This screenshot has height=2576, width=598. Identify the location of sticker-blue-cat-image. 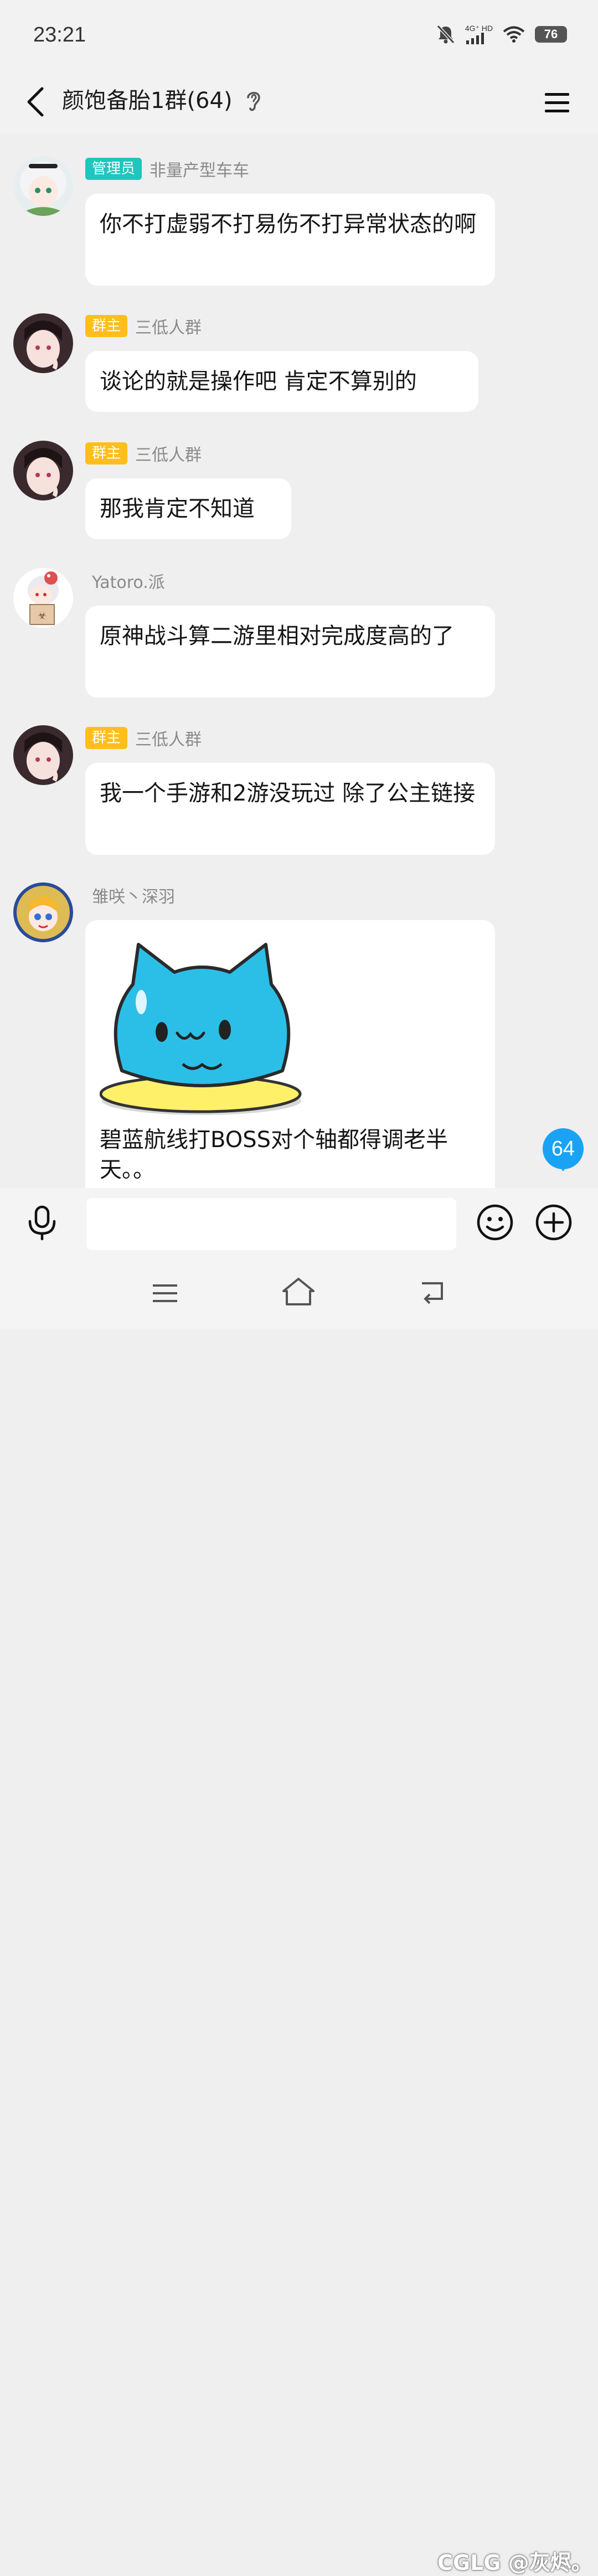
(202, 1026).